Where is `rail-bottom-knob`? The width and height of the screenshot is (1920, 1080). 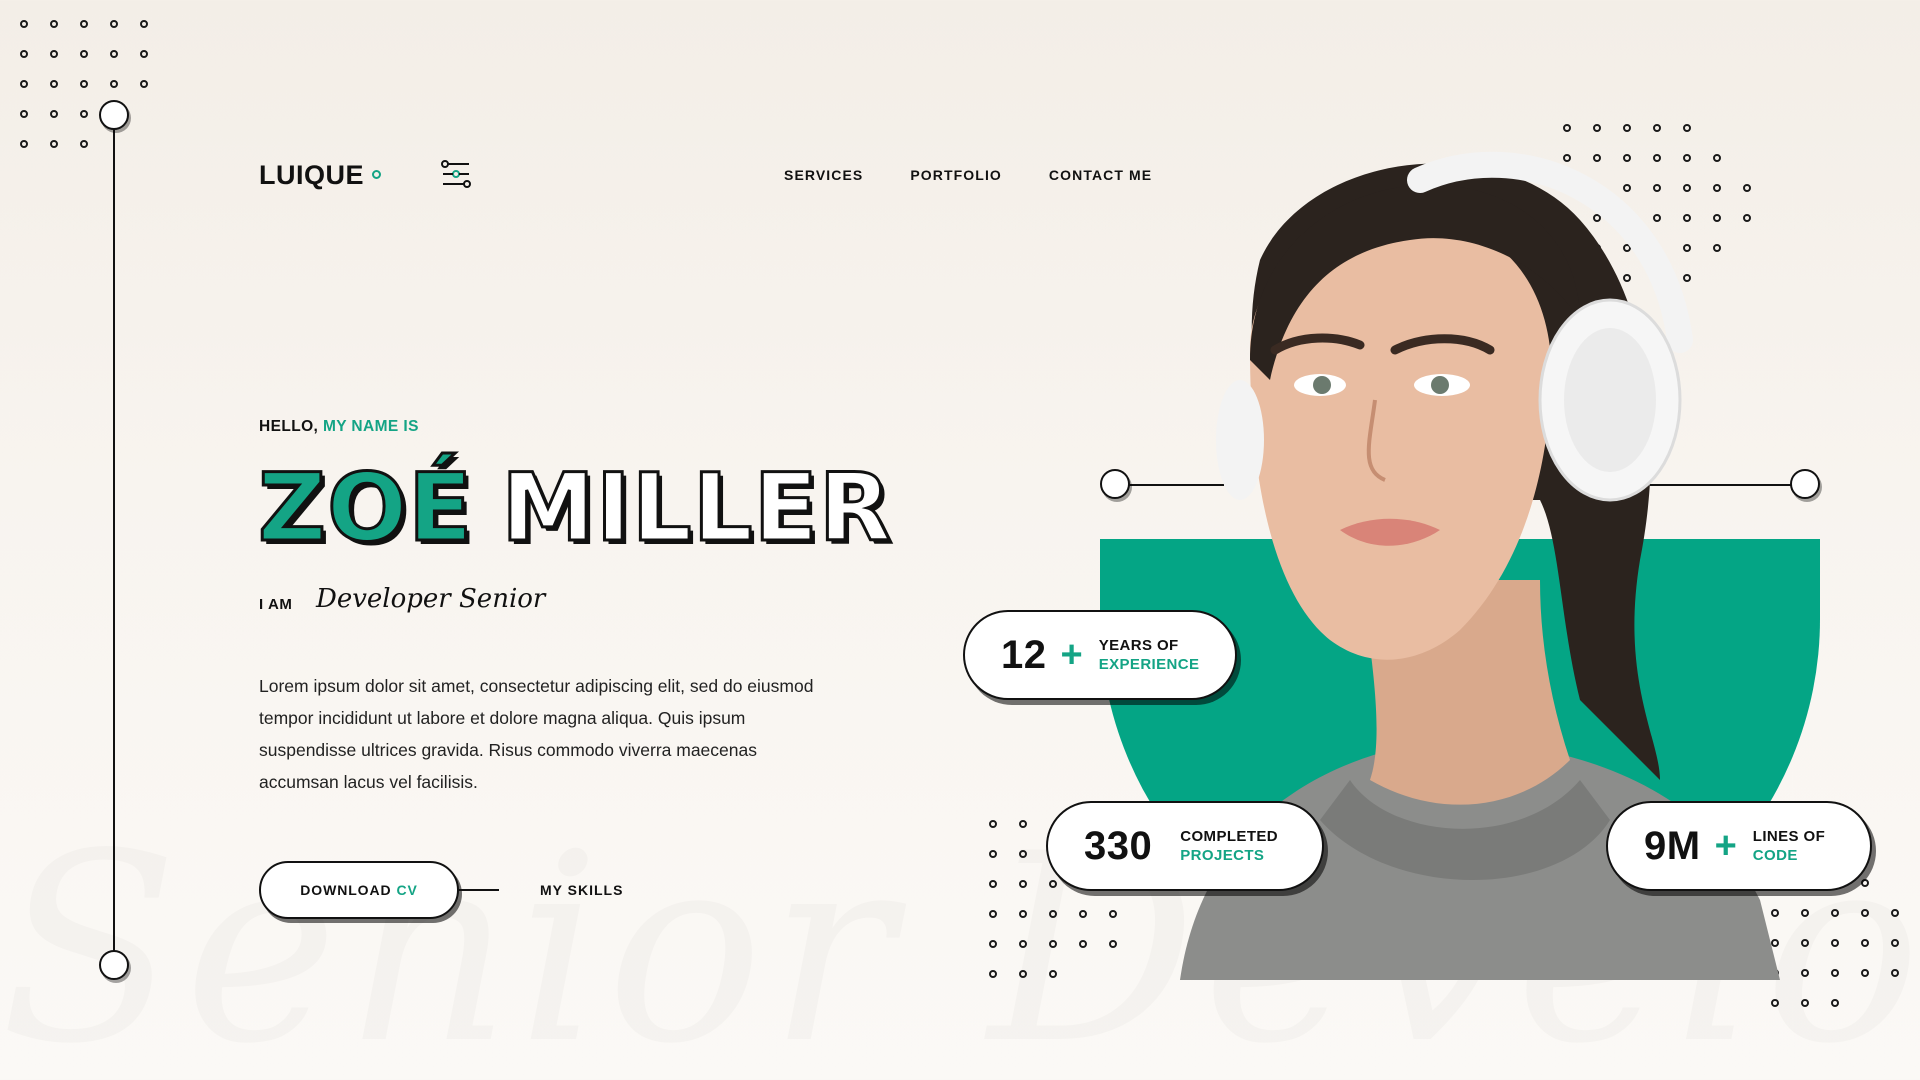
rail-bottom-knob is located at coordinates (114, 965).